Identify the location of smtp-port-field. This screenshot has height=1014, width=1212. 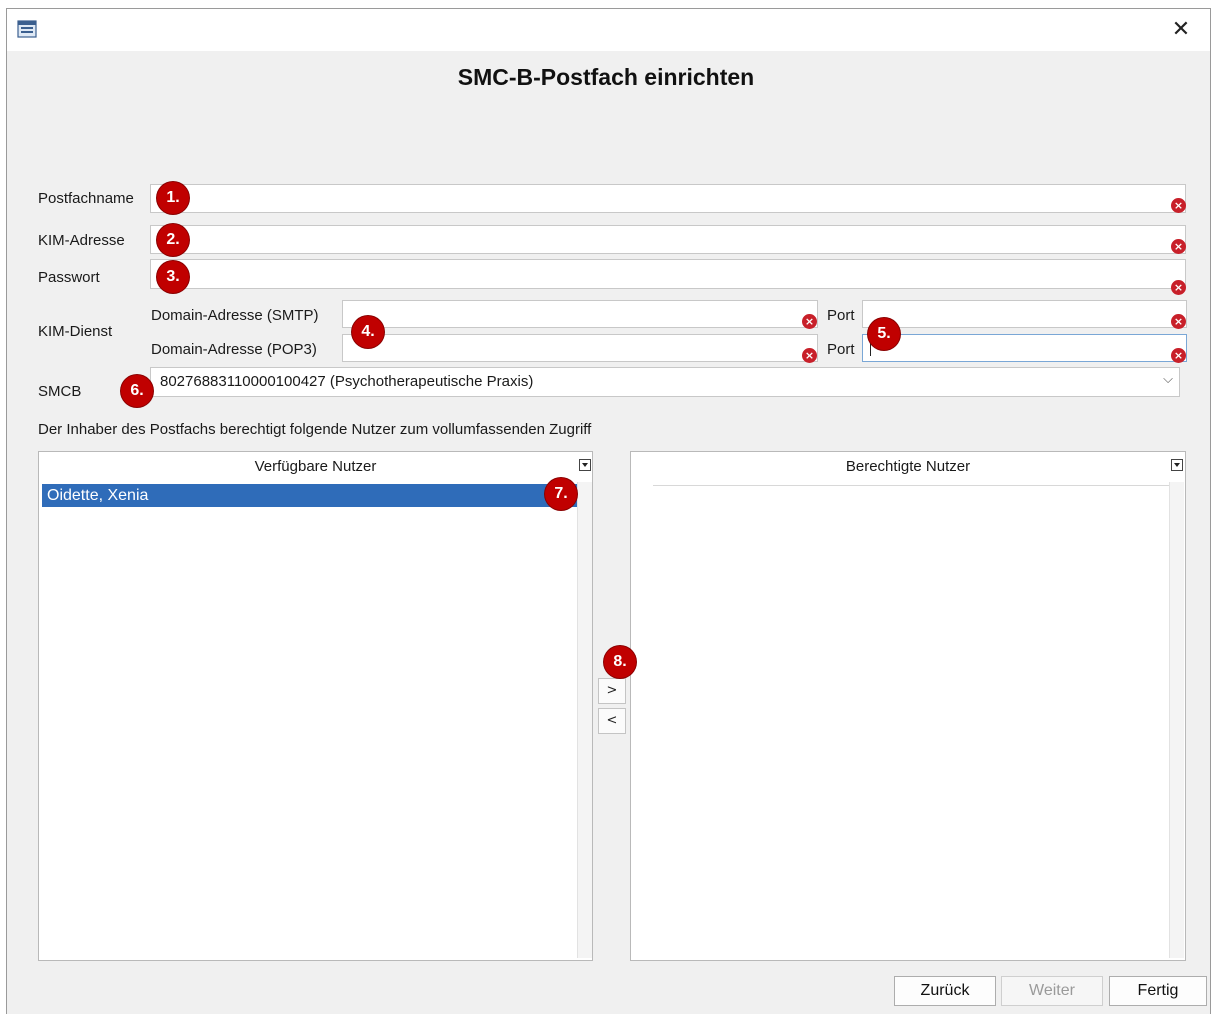
(1024, 314).